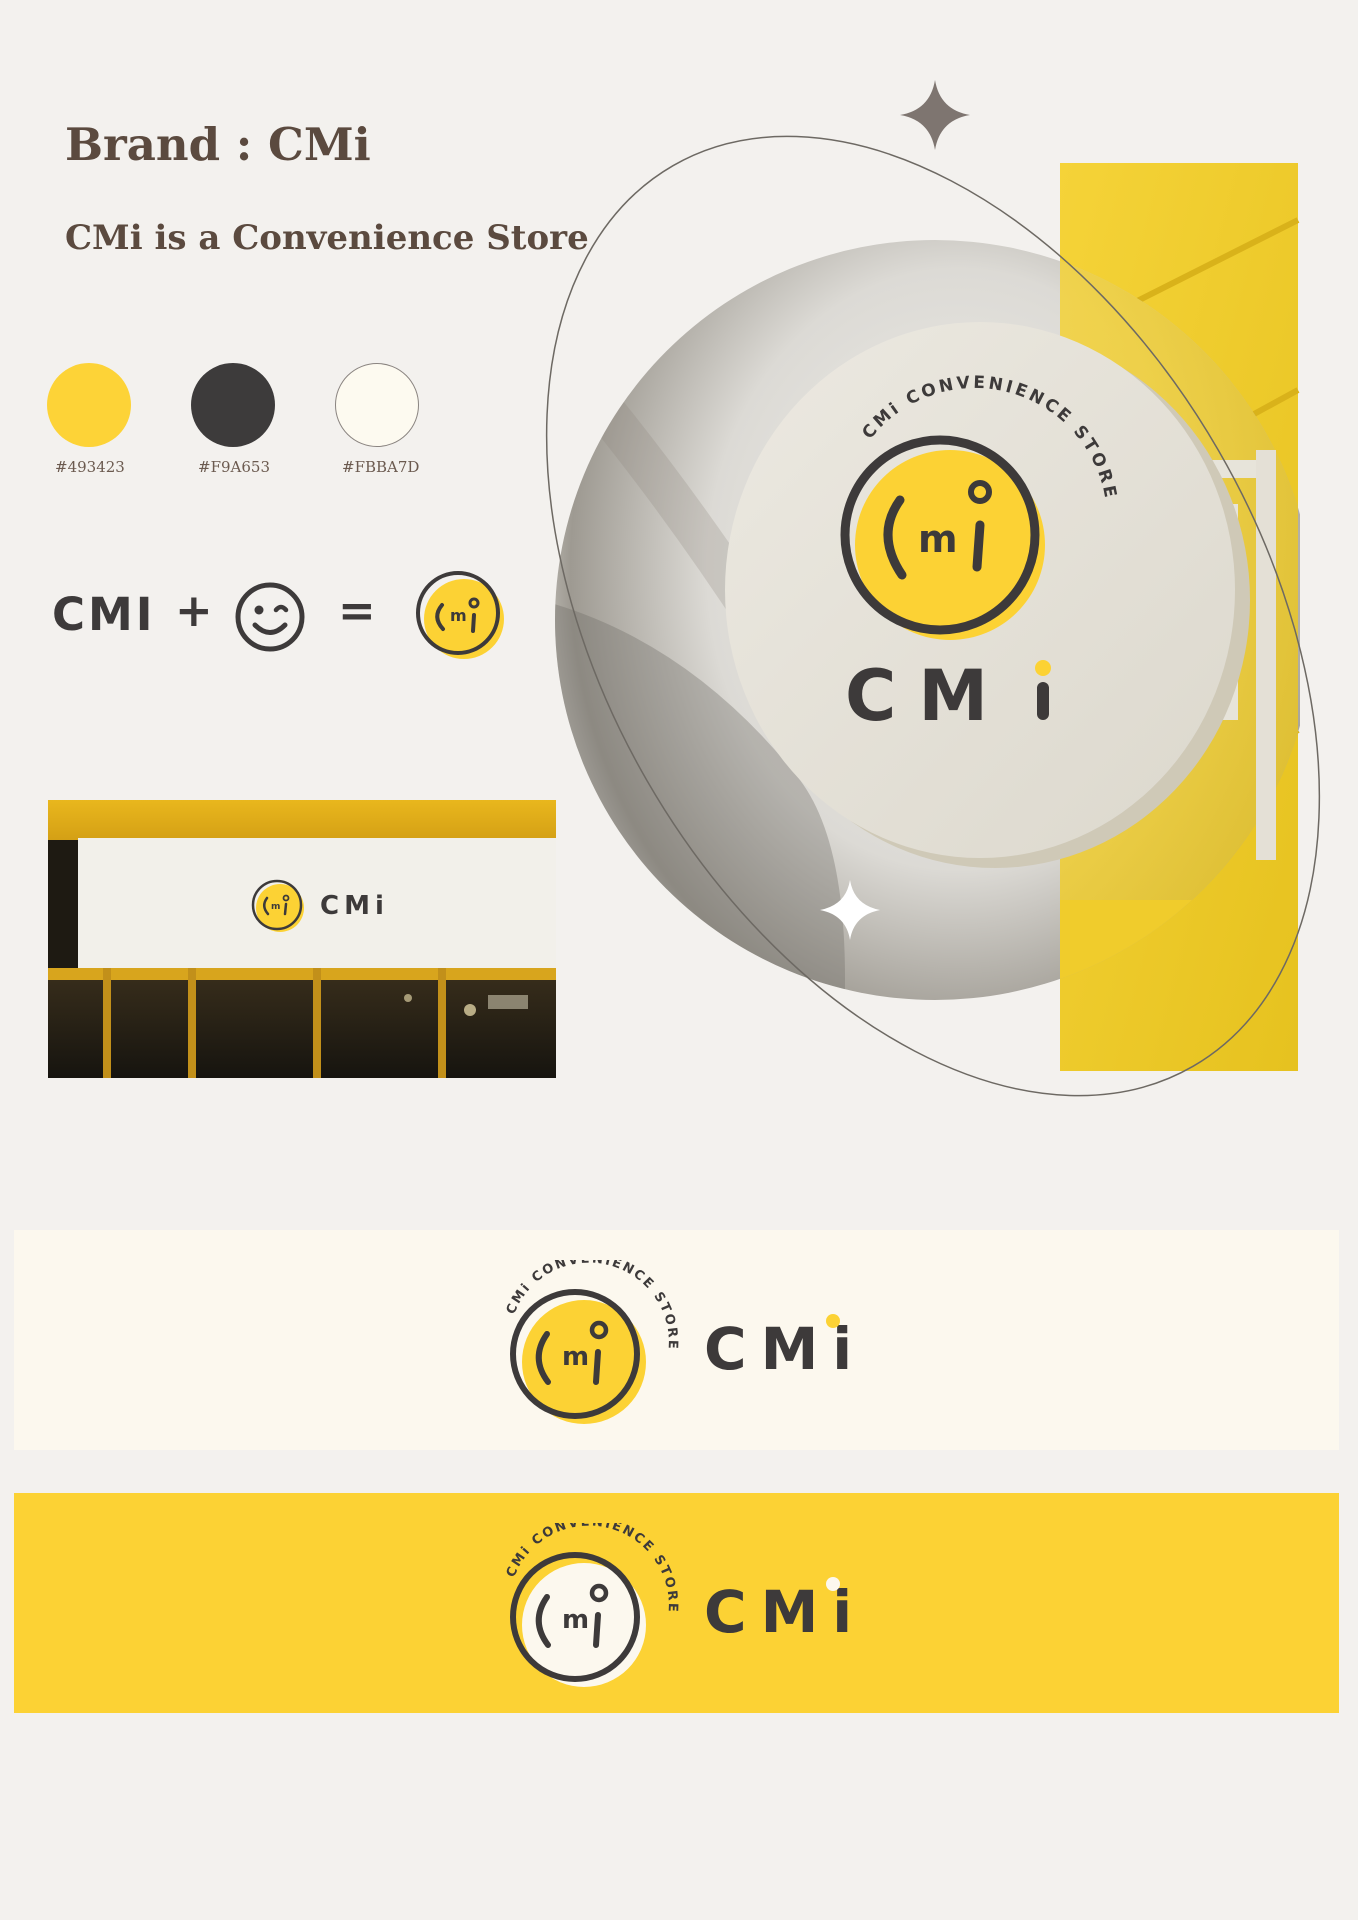 The image size is (1358, 1920). I want to click on wordmark-yellow: CMi, so click(785, 1612).